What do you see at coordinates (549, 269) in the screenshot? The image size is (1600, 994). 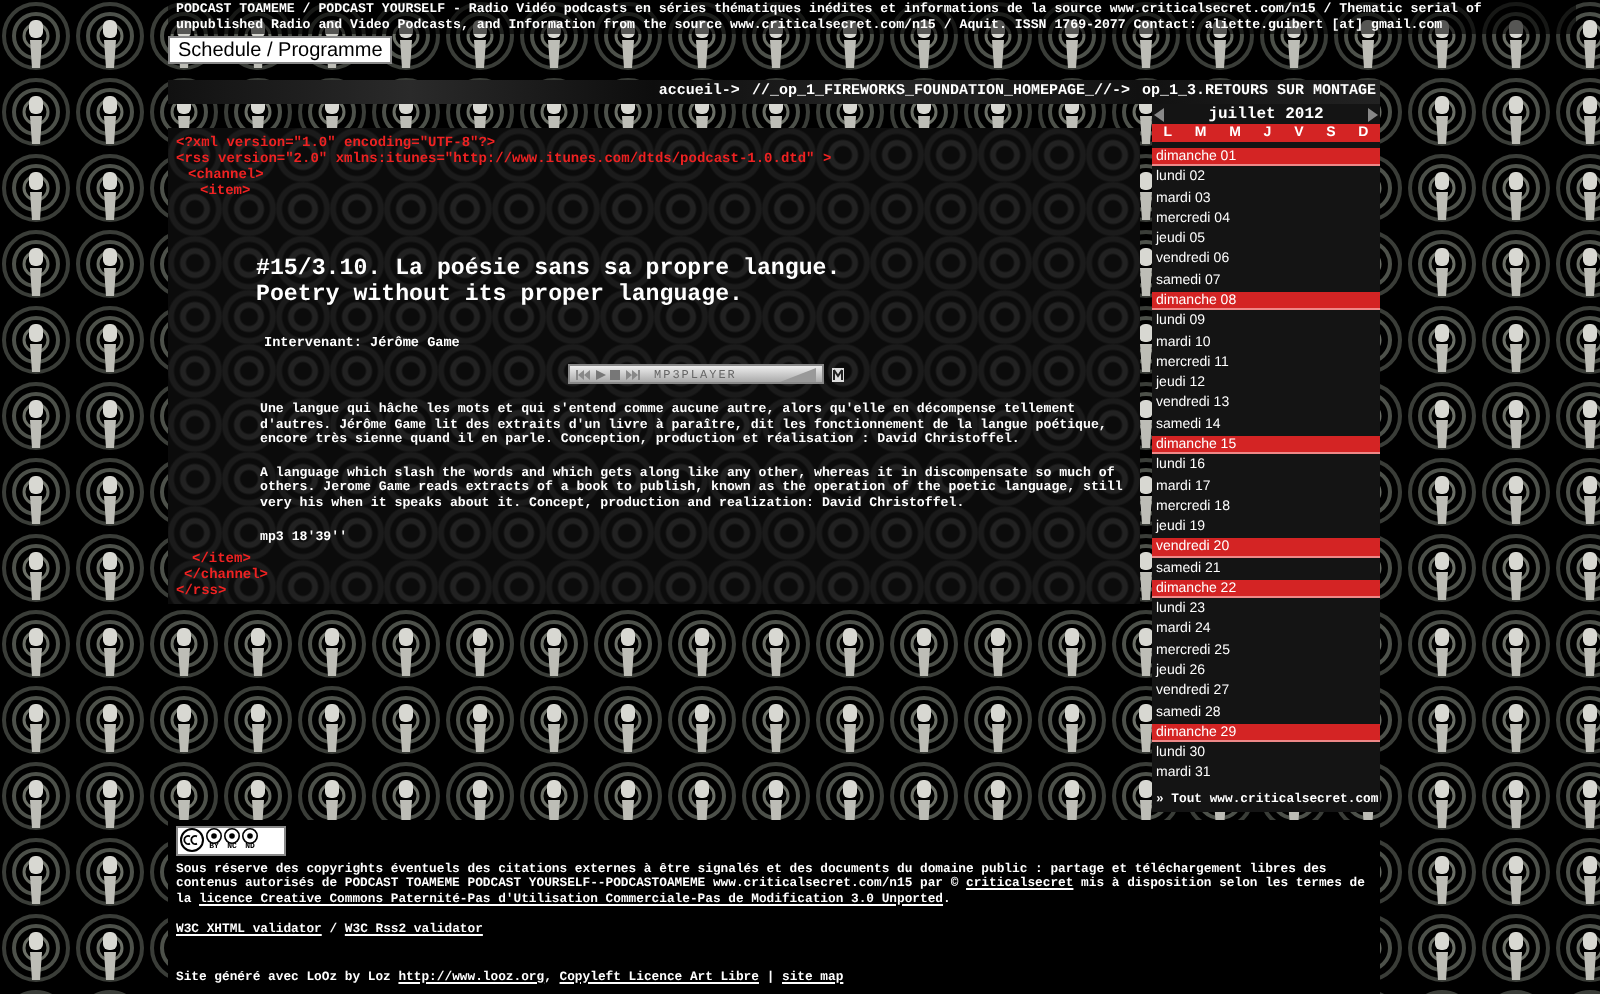 I see `episode-title: #15/3.10. La poésie sans sa propre langue.` at bounding box center [549, 269].